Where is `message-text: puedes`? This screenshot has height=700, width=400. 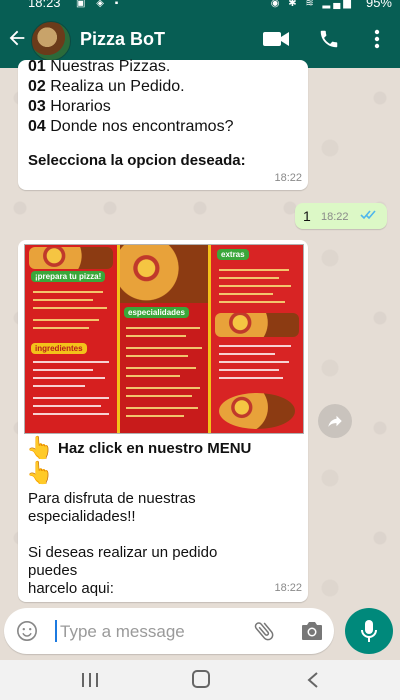
message-text: puedes is located at coordinates (53, 570).